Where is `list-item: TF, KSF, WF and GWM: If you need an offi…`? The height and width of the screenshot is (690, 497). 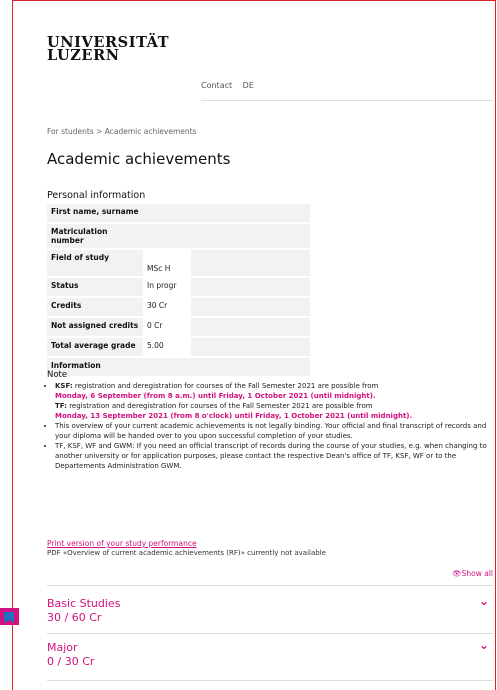
list-item: TF, KSF, WF and GWM: If you need an offi… is located at coordinates (276, 456).